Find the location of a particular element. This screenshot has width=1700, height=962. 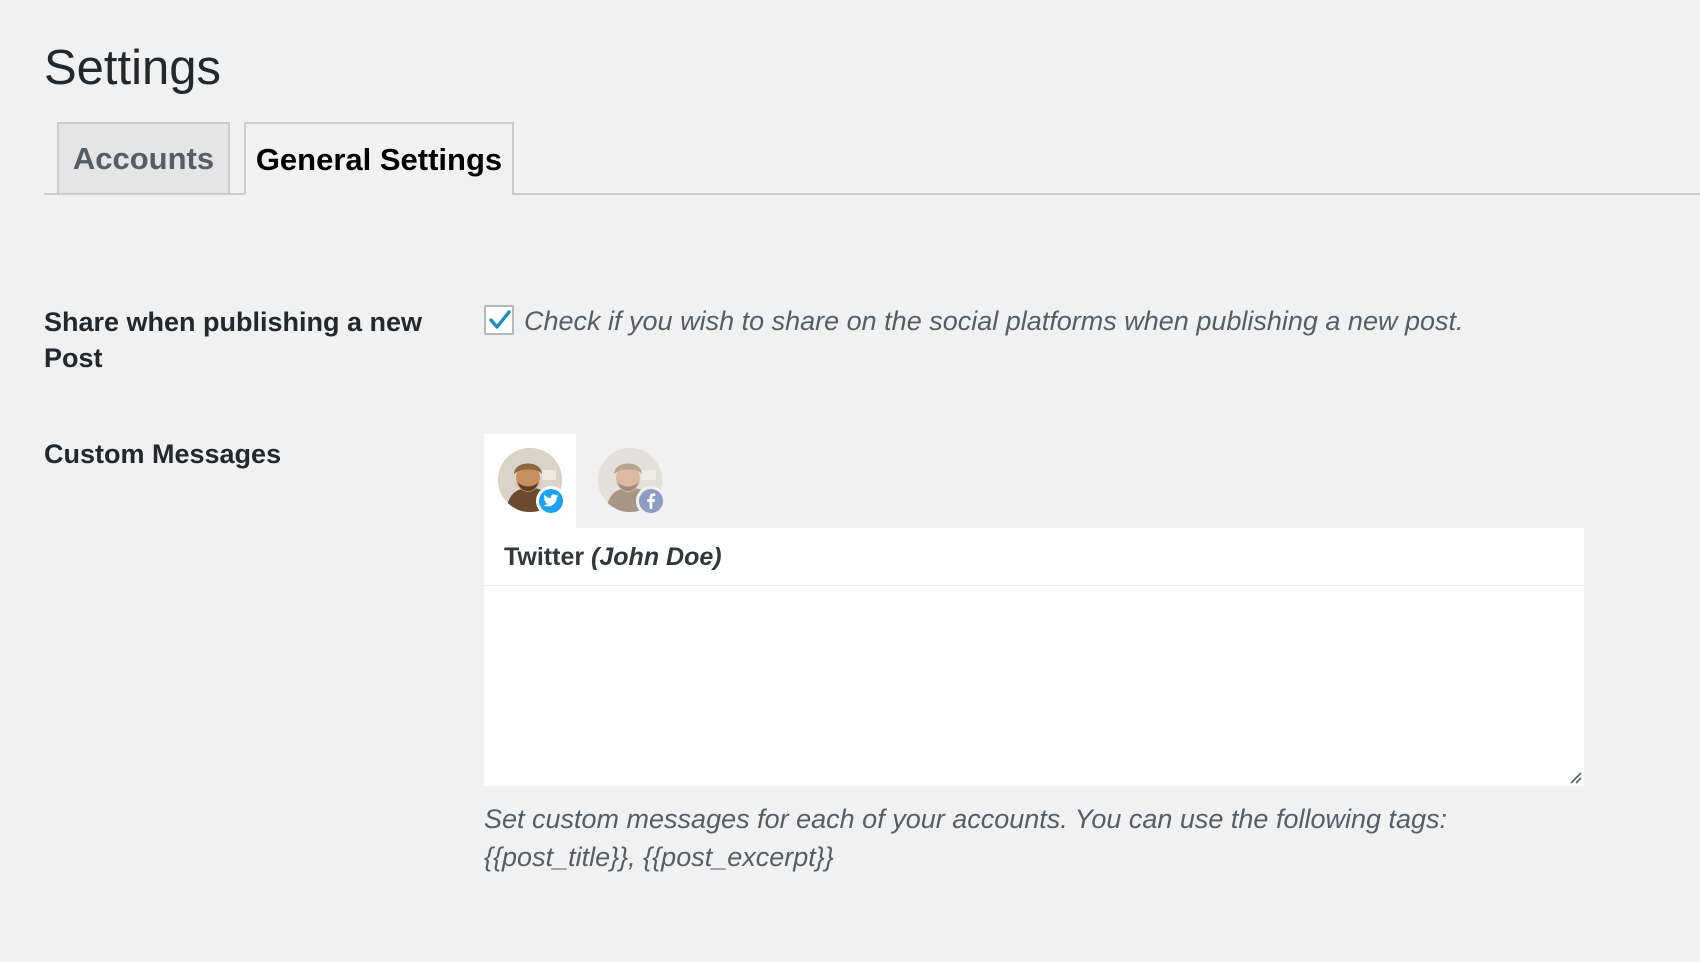

account-tab-facebook is located at coordinates (630, 481).